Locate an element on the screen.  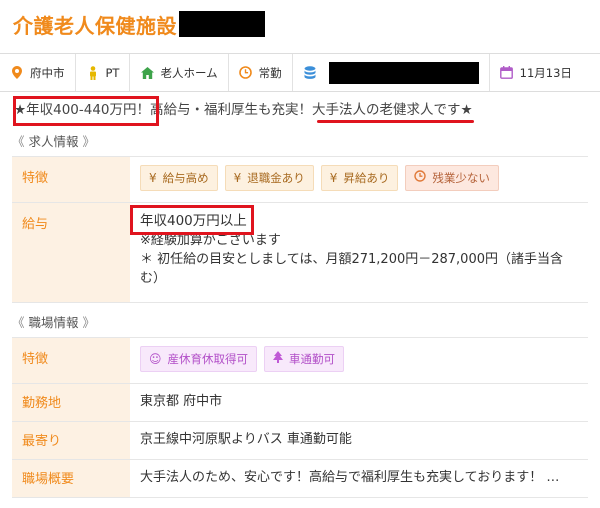
table-row: 特徴 ¥ 給与高め ¥ 退職金あり ¥ 昇給あり 残業少ない is located at coordinates (300, 179).